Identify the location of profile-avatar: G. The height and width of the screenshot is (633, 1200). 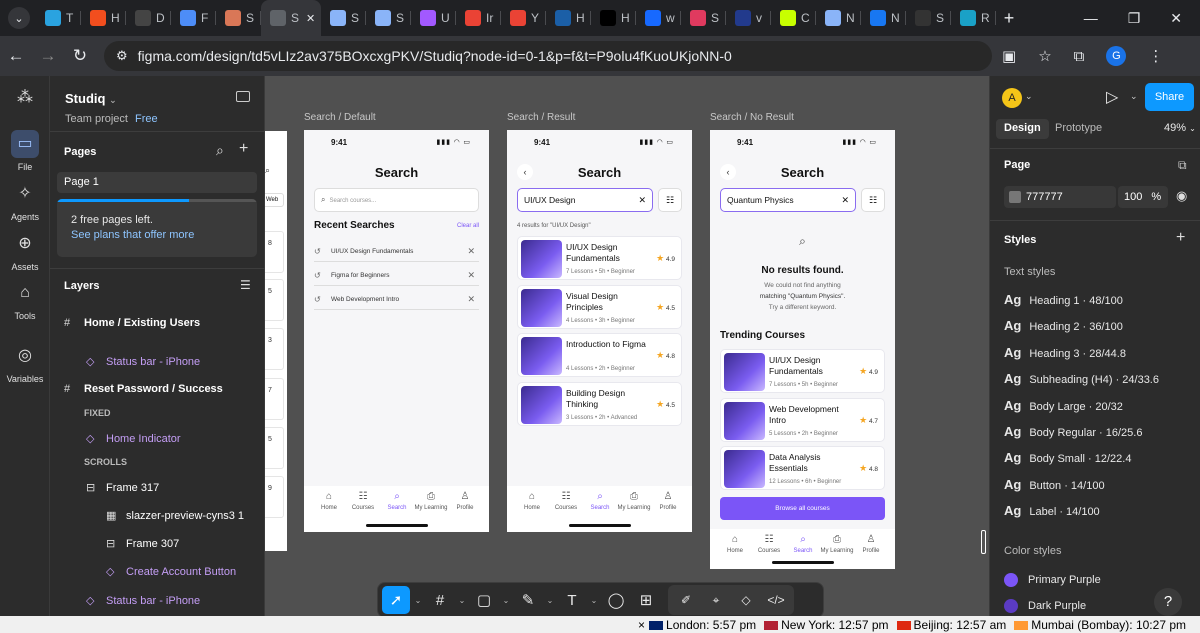
(1116, 56).